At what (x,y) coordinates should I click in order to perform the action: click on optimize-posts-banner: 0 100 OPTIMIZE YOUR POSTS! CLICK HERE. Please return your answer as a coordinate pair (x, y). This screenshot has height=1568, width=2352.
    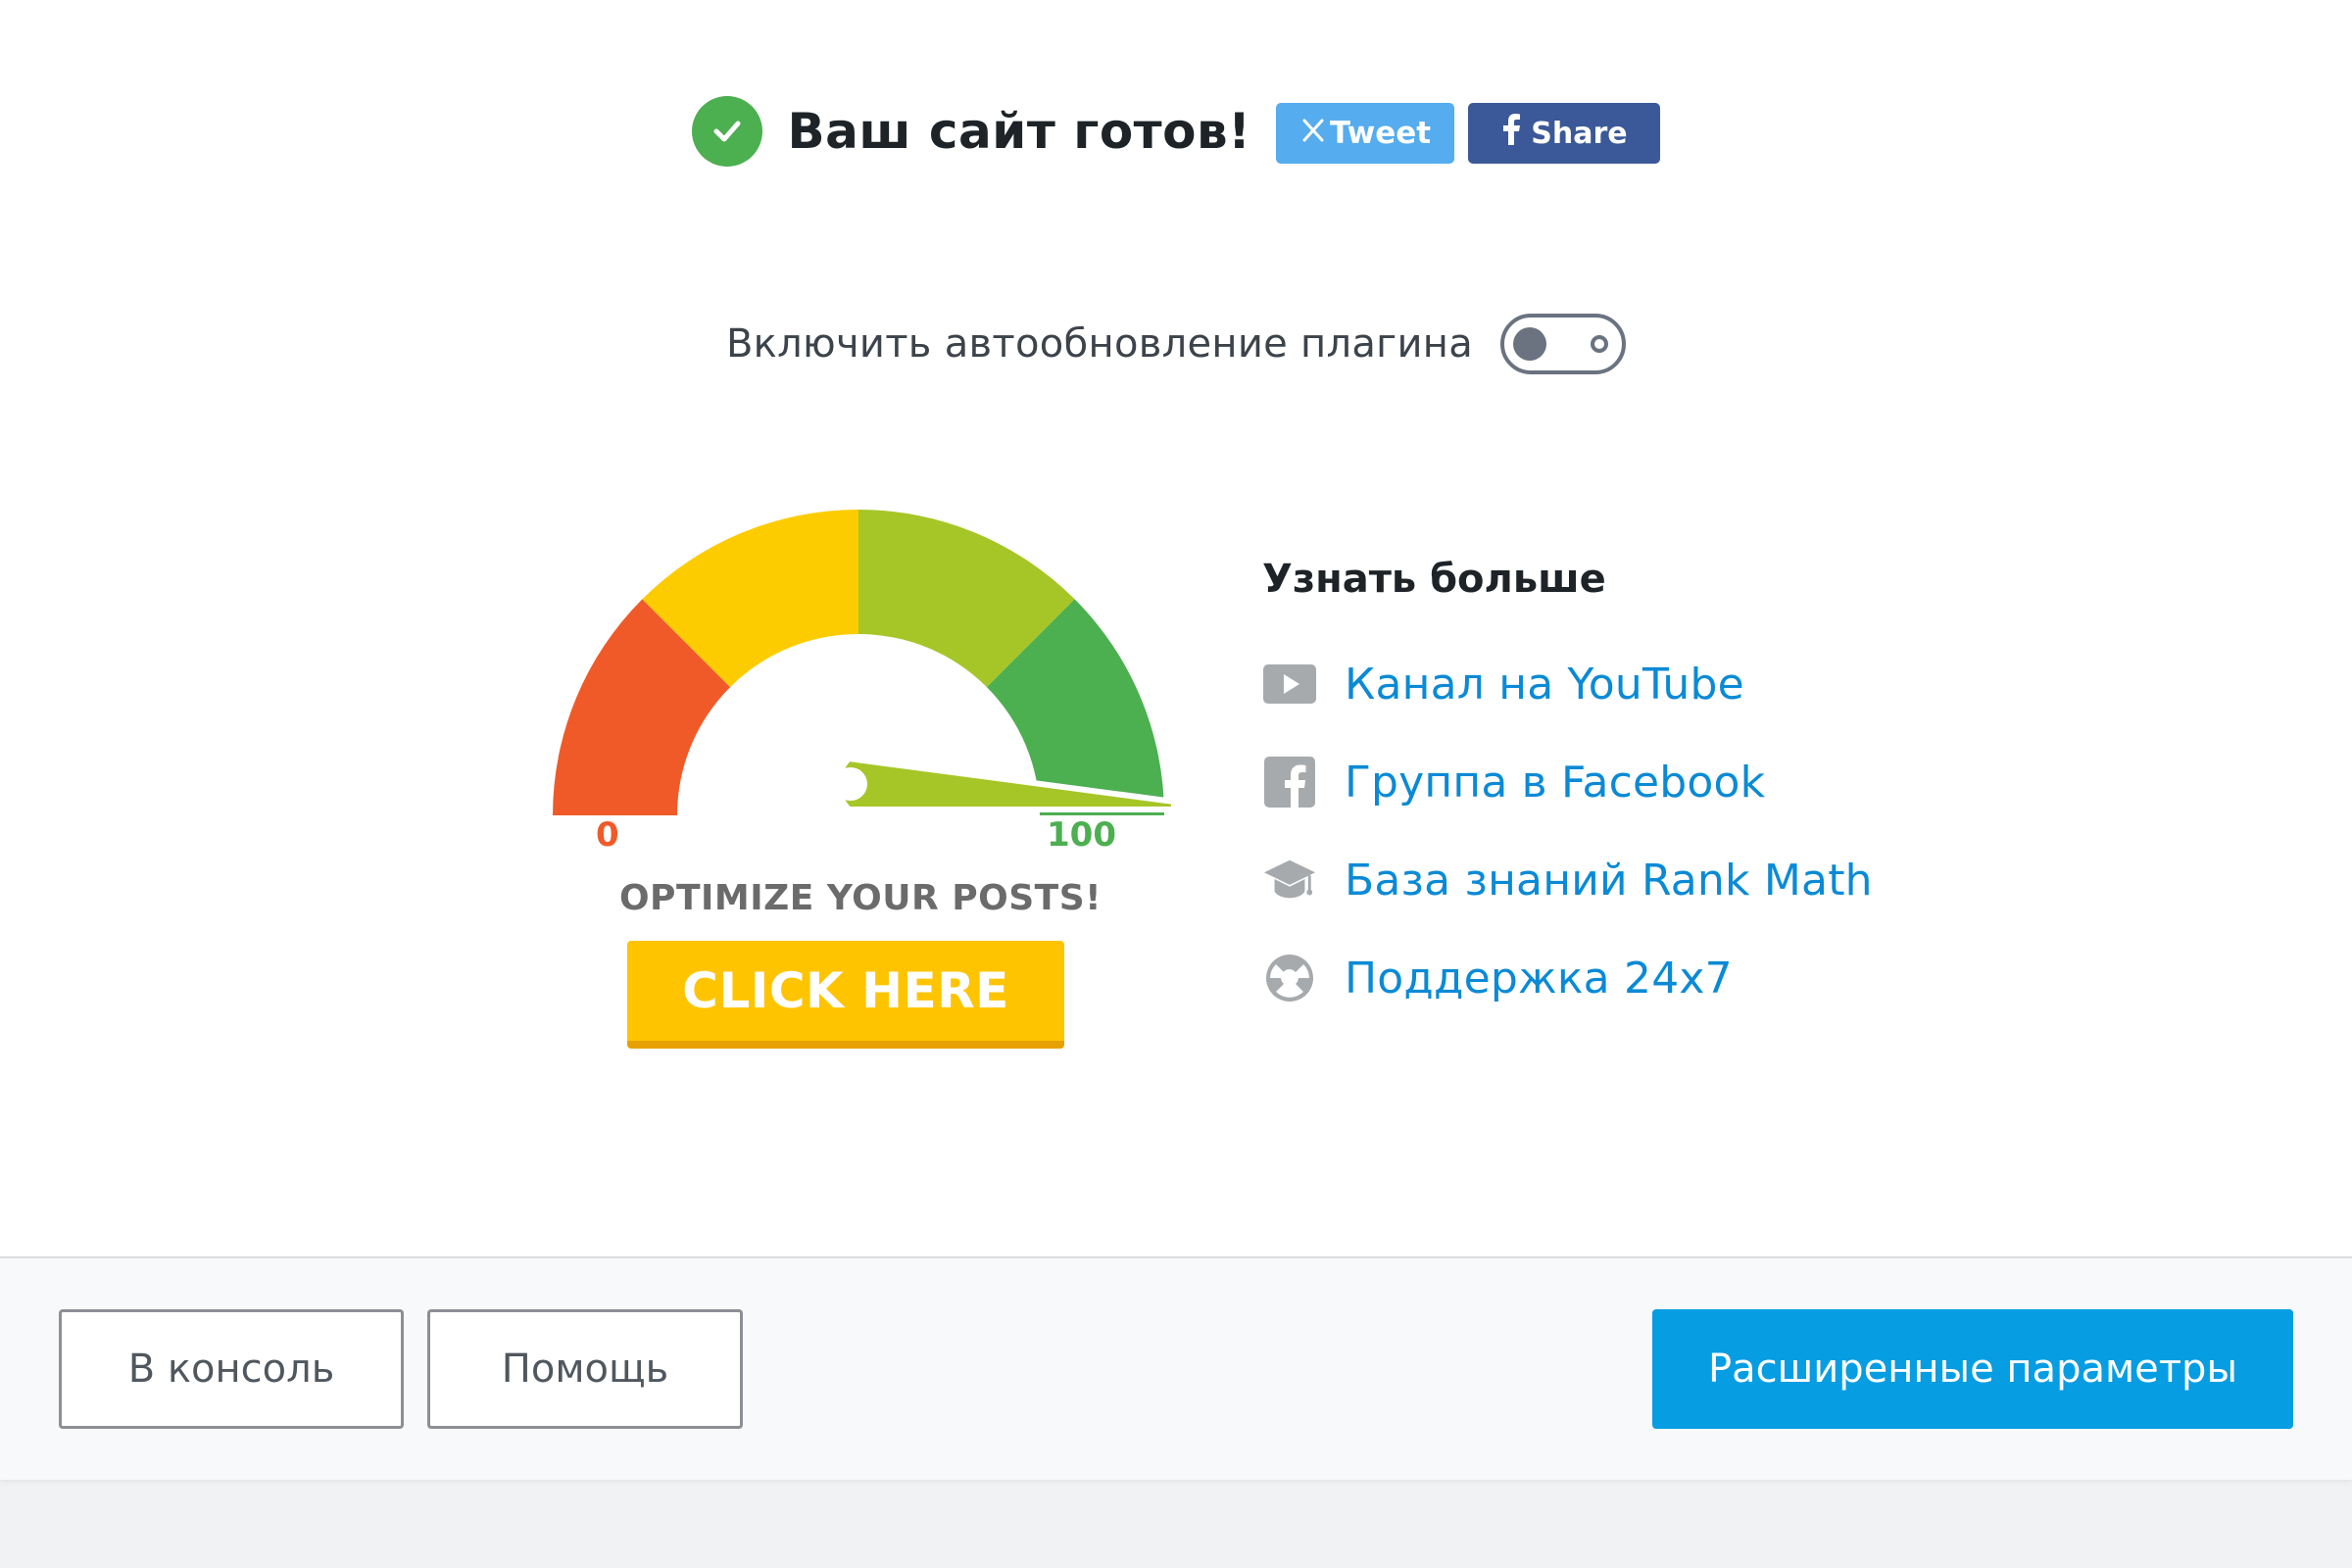
    Looking at the image, I should click on (860, 784).